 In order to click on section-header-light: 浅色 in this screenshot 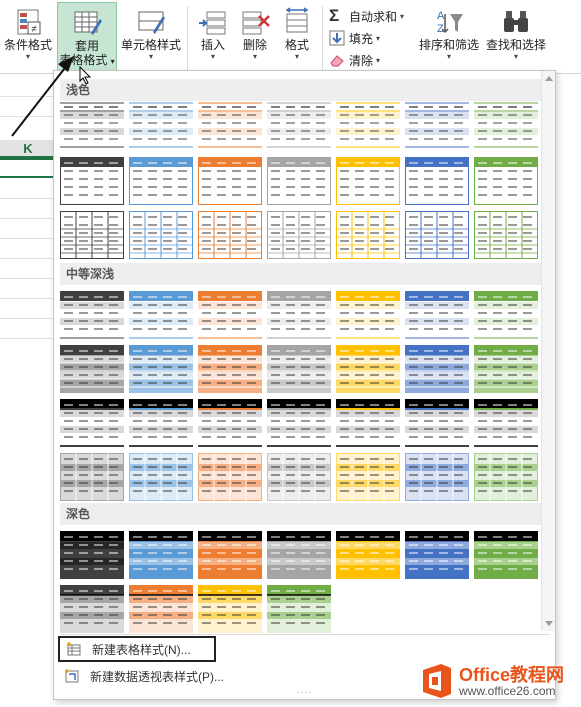, I will do `click(300, 90)`.